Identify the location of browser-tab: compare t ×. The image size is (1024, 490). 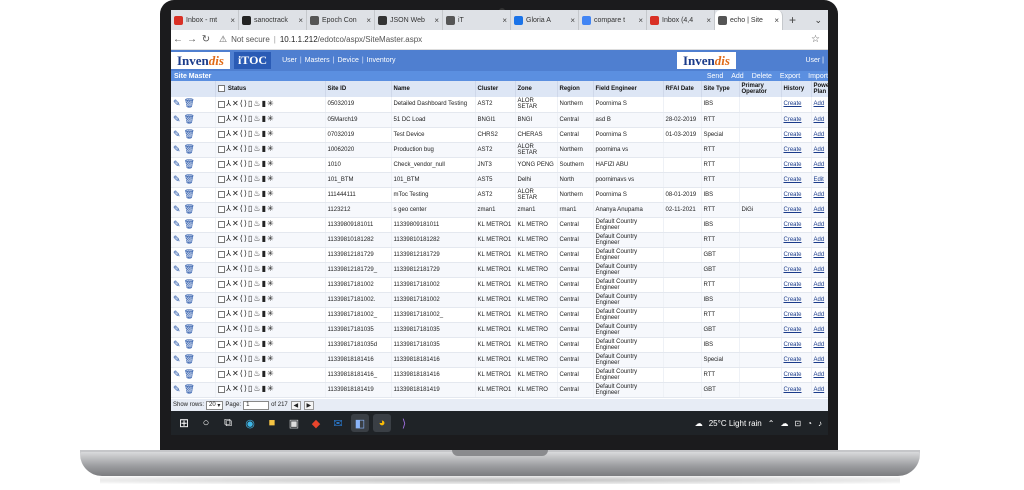
(613, 20).